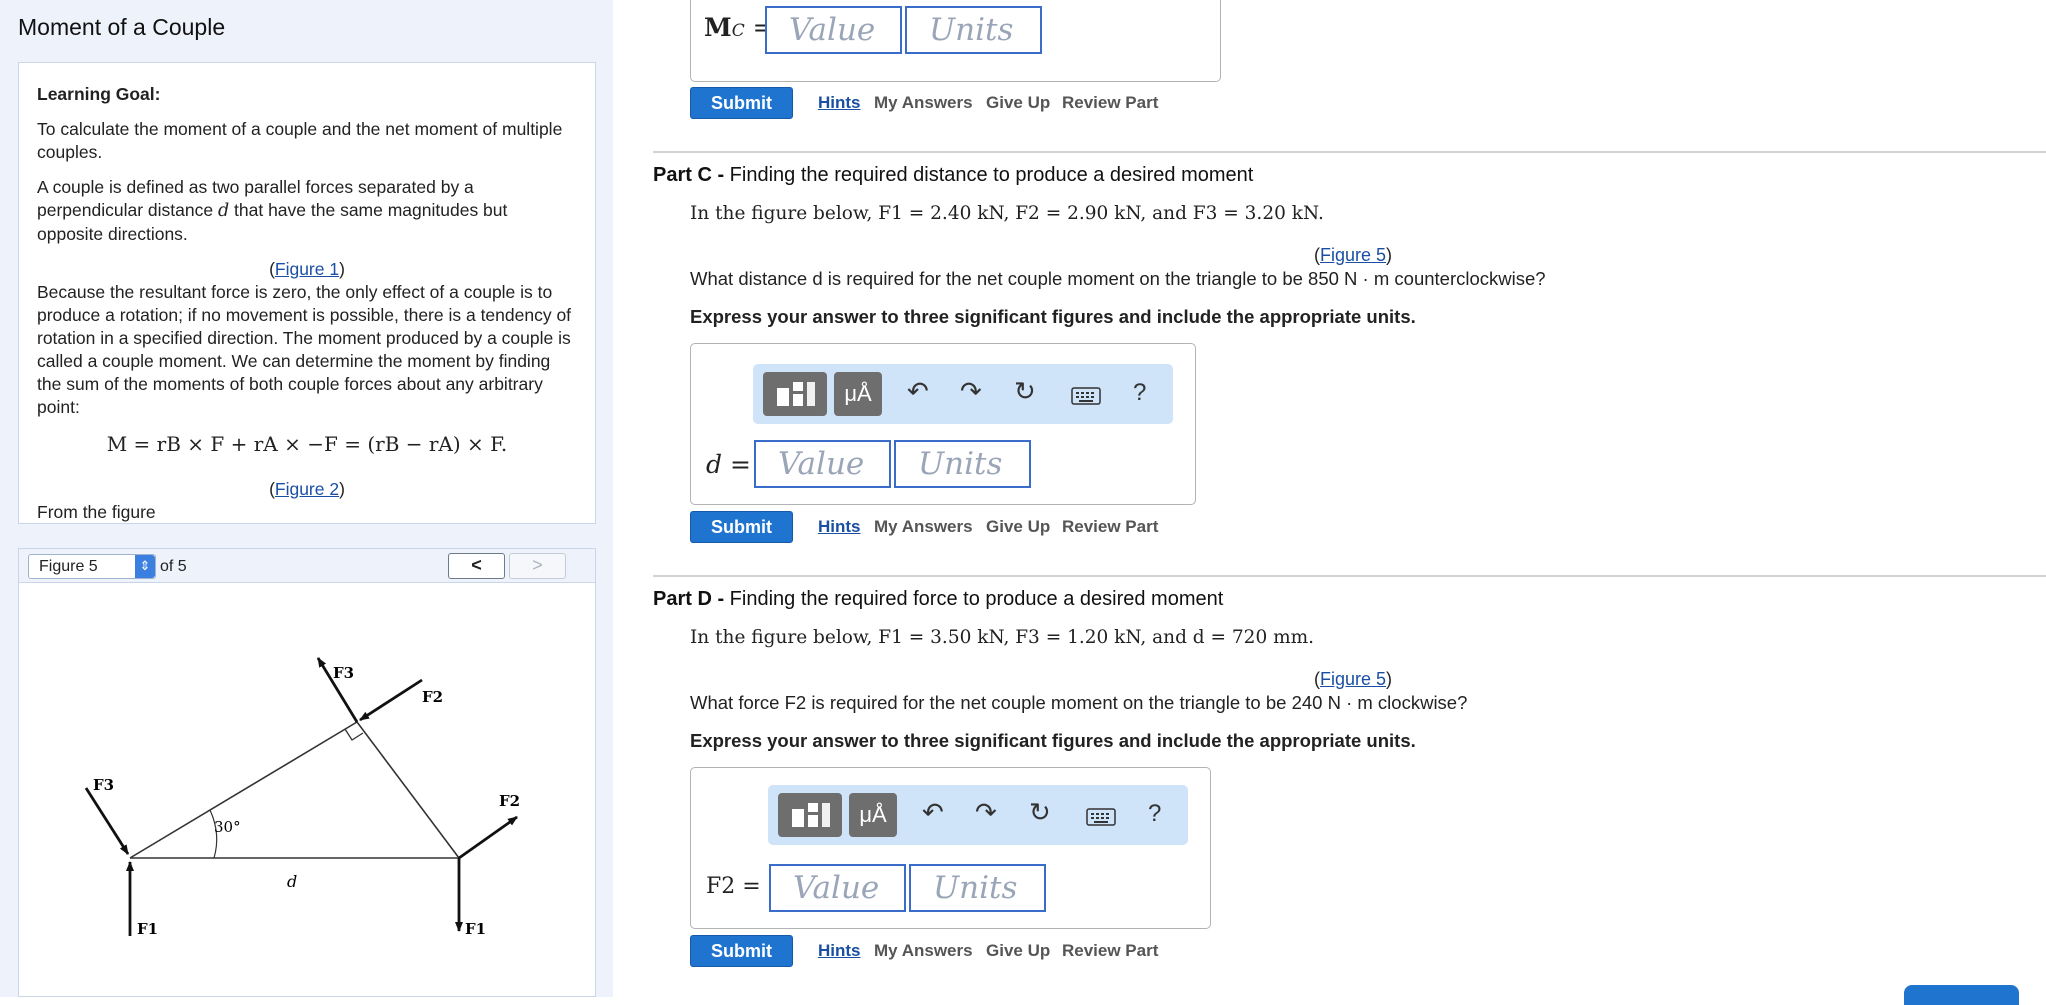  I want to click on part-c-submit-button: Submit, so click(741, 527).